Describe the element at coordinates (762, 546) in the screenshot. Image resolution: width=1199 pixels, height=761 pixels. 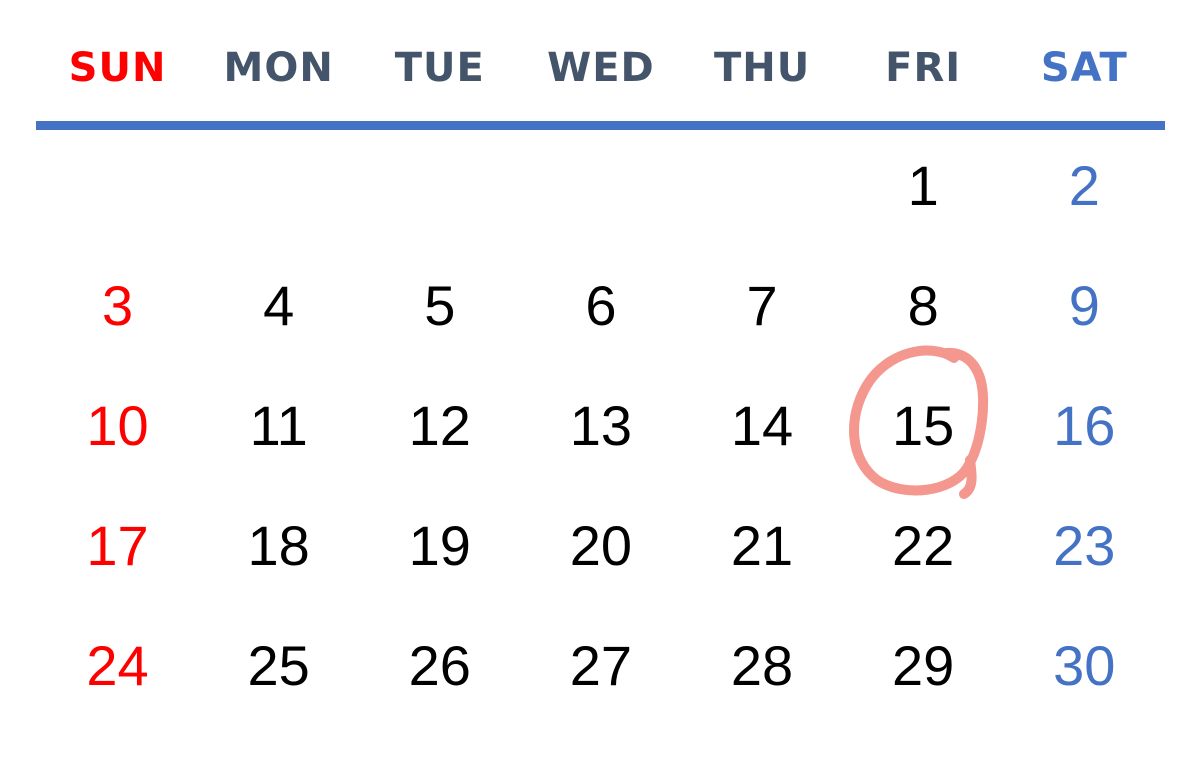
I see `date-cell: 21` at that location.